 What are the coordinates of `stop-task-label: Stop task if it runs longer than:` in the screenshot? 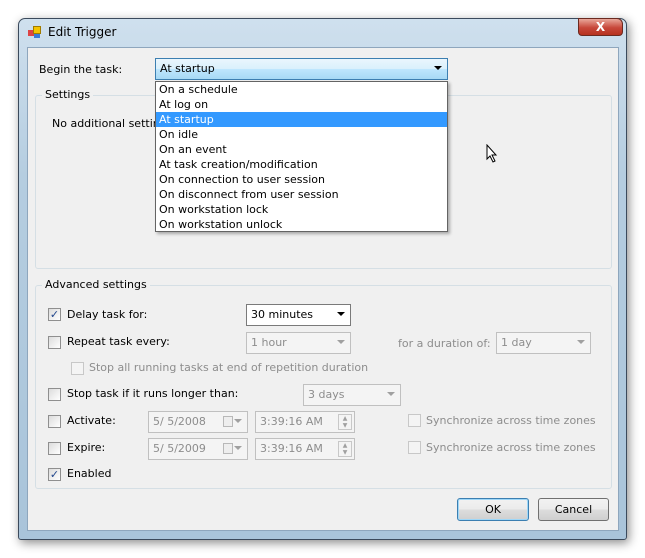 It's located at (153, 393).